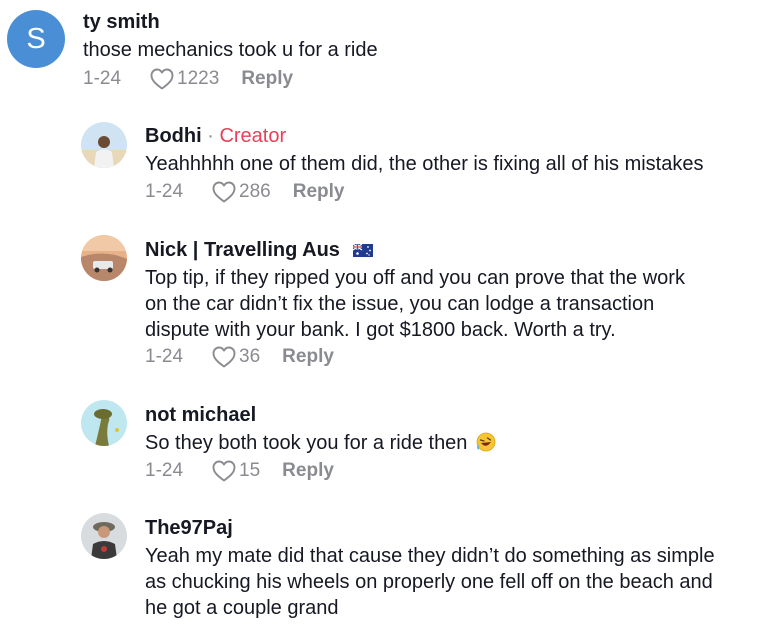 Image resolution: width=768 pixels, height=626 pixels. I want to click on australia-flag-icon, so click(363, 251).